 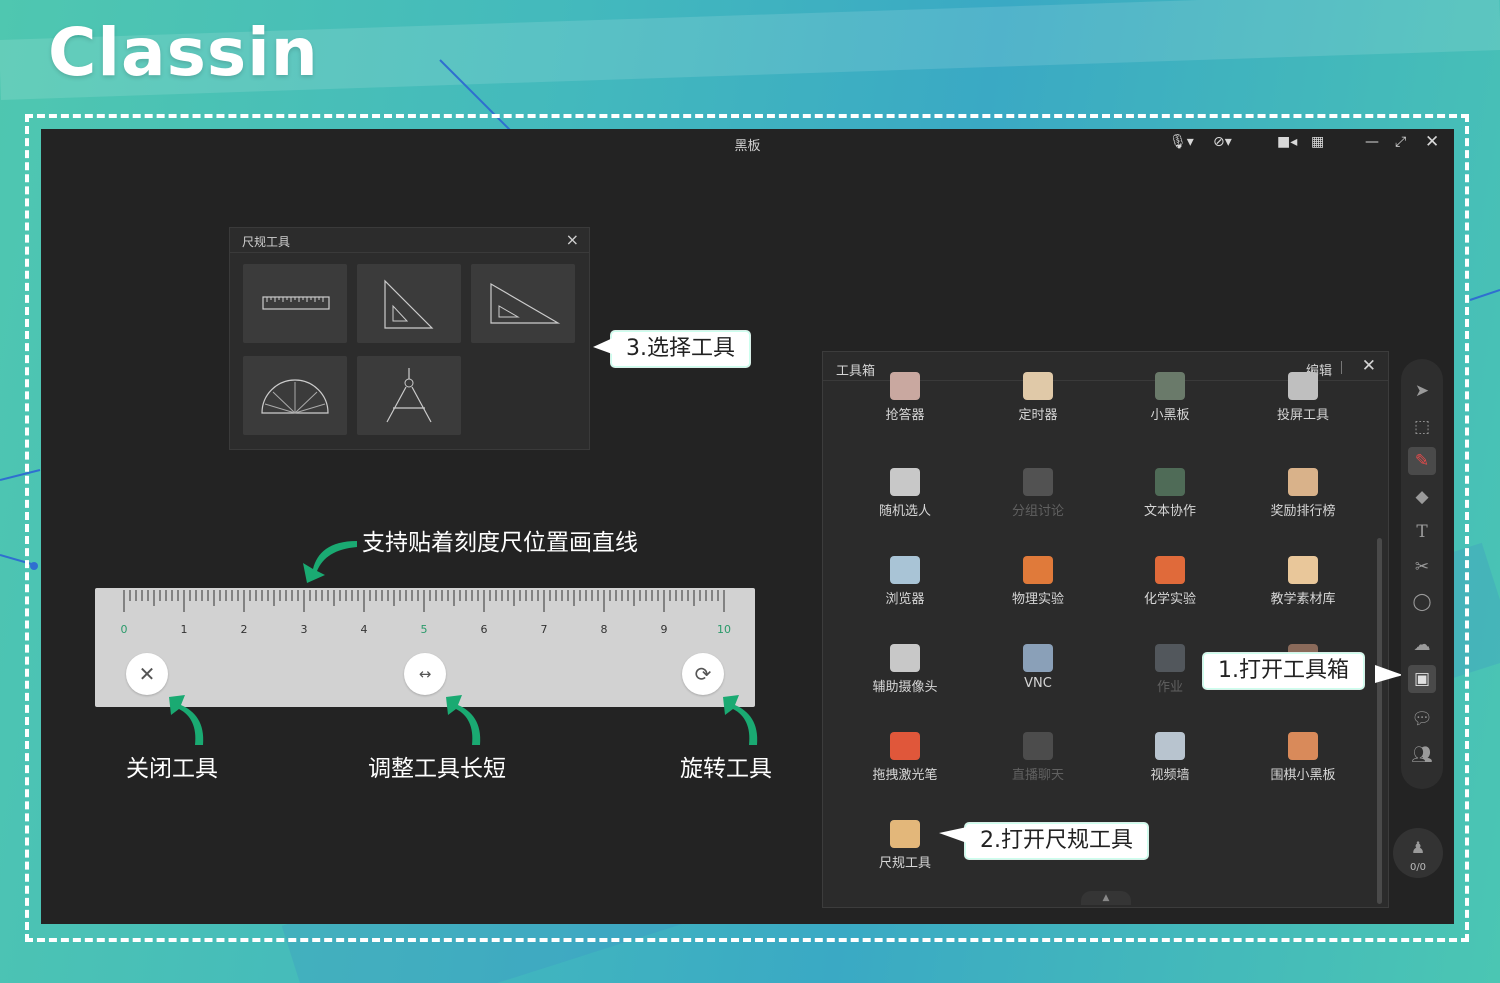 I want to click on arrow-resize-icon, so click(x=463, y=720).